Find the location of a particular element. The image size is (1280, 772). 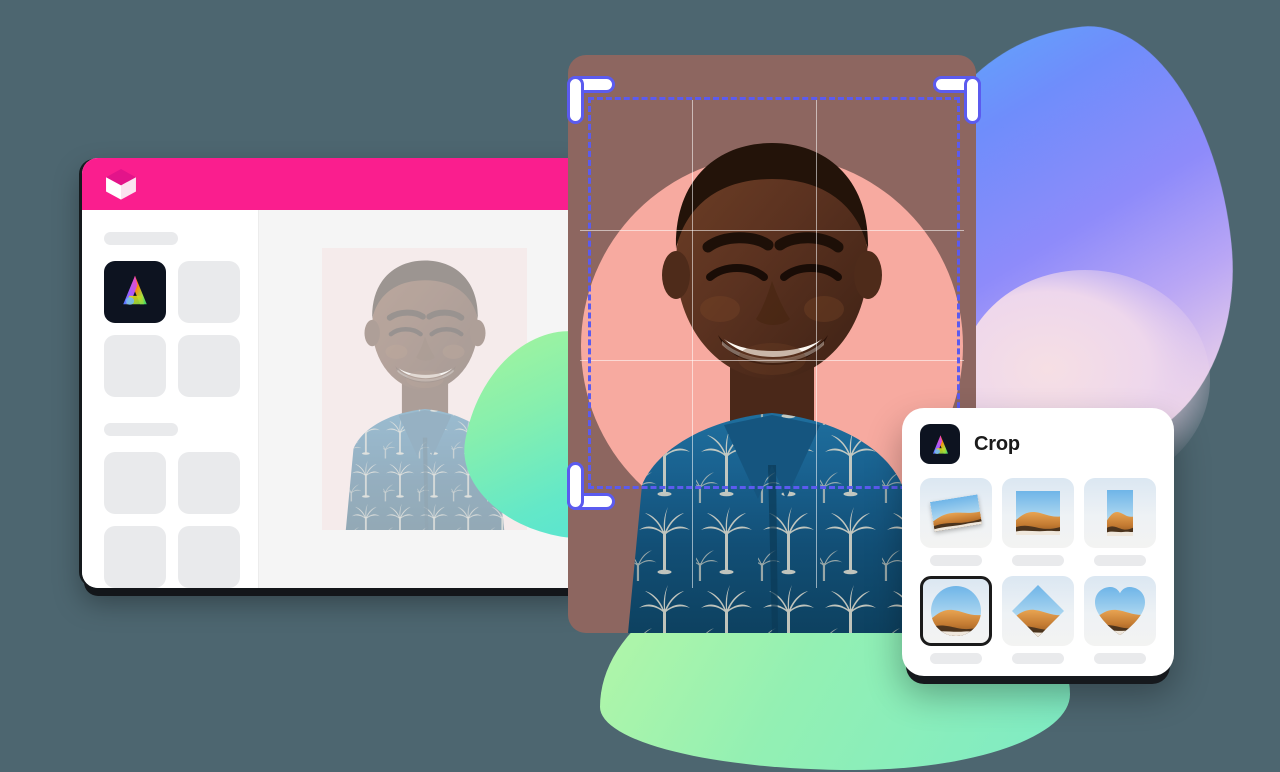

artboard-portrait-image is located at coordinates (424, 389).